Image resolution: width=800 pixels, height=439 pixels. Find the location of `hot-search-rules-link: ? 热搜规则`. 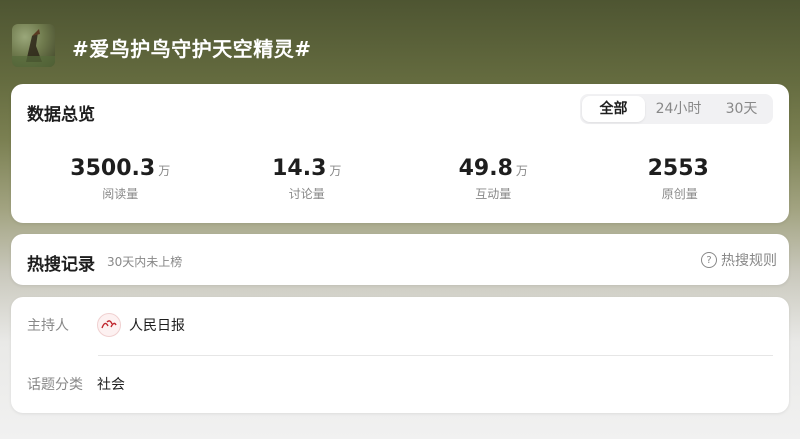

hot-search-rules-link: ? 热搜规则 is located at coordinates (739, 260).